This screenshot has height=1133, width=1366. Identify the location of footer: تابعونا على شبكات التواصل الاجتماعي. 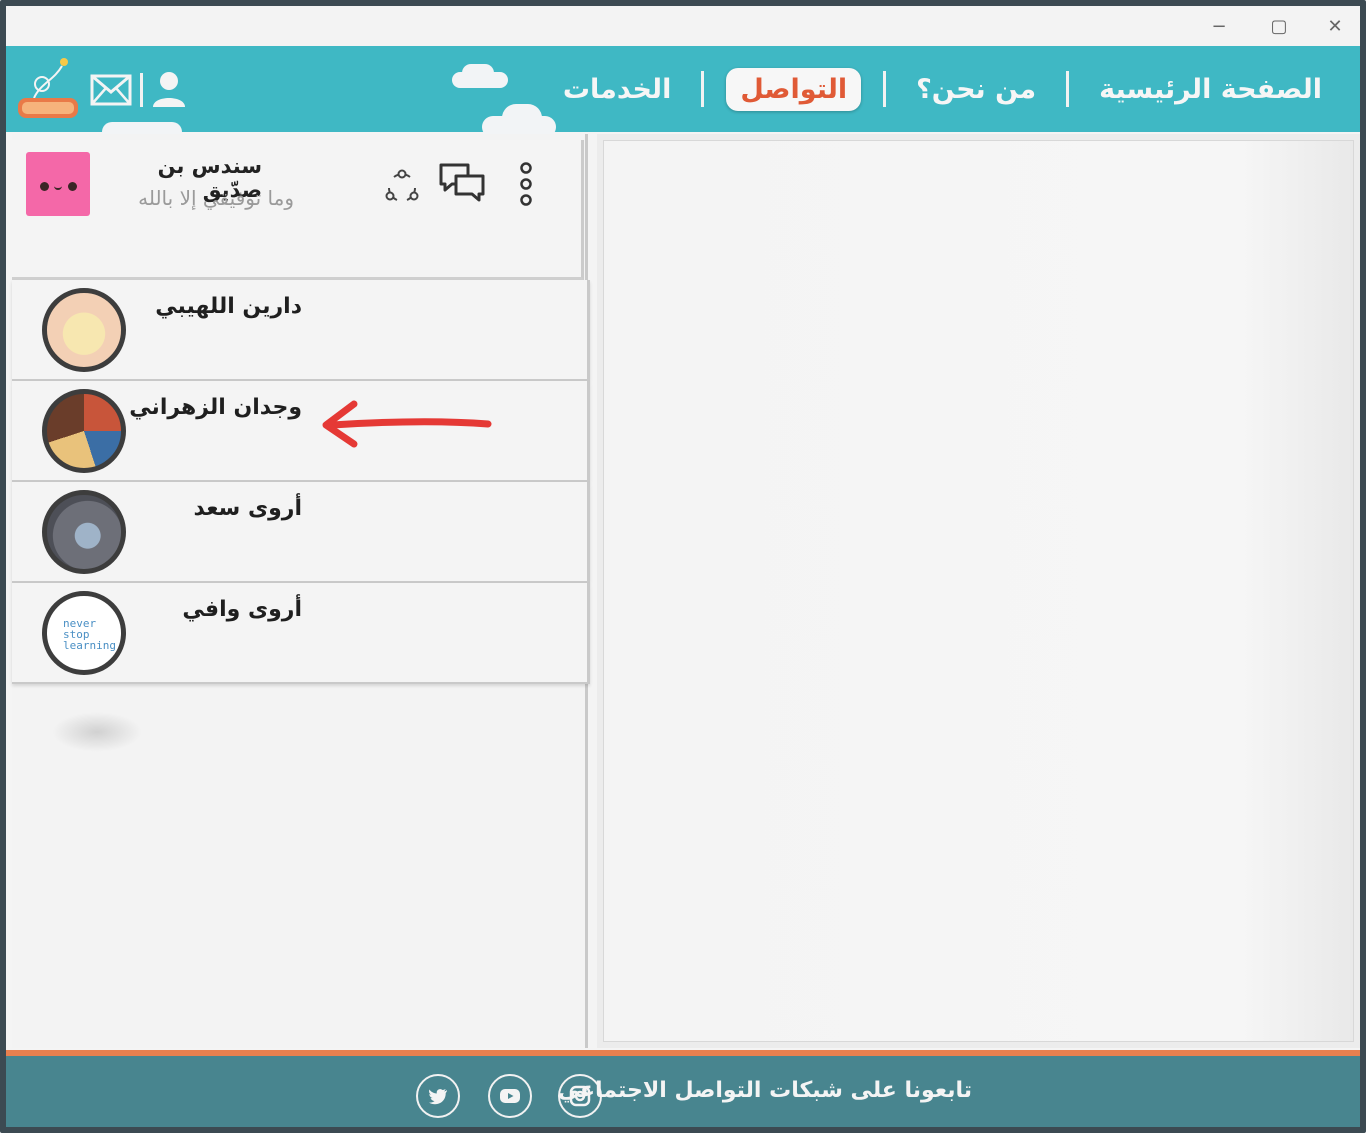
(683, 1091).